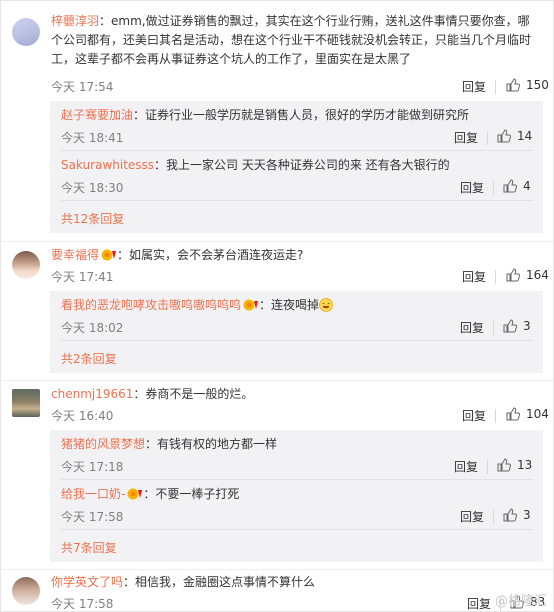 This screenshot has height=612, width=554. What do you see at coordinates (289, 305) in the screenshot?
I see `reply-body: ：连夜喝掉` at bounding box center [289, 305].